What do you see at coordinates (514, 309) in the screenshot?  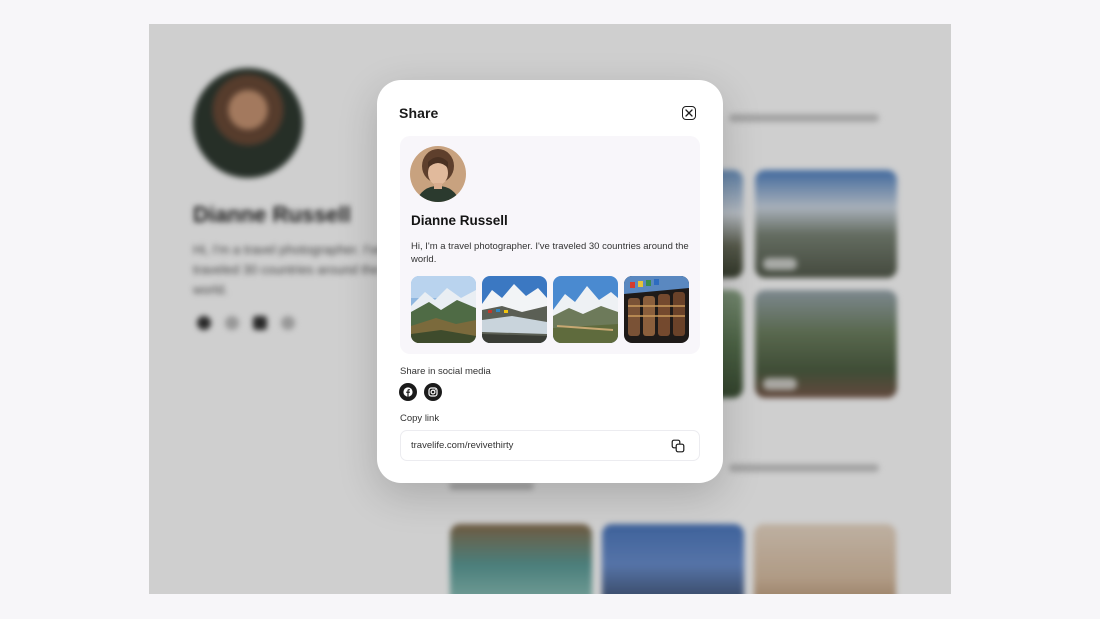 I see `snowy-peaks-river-photo` at bounding box center [514, 309].